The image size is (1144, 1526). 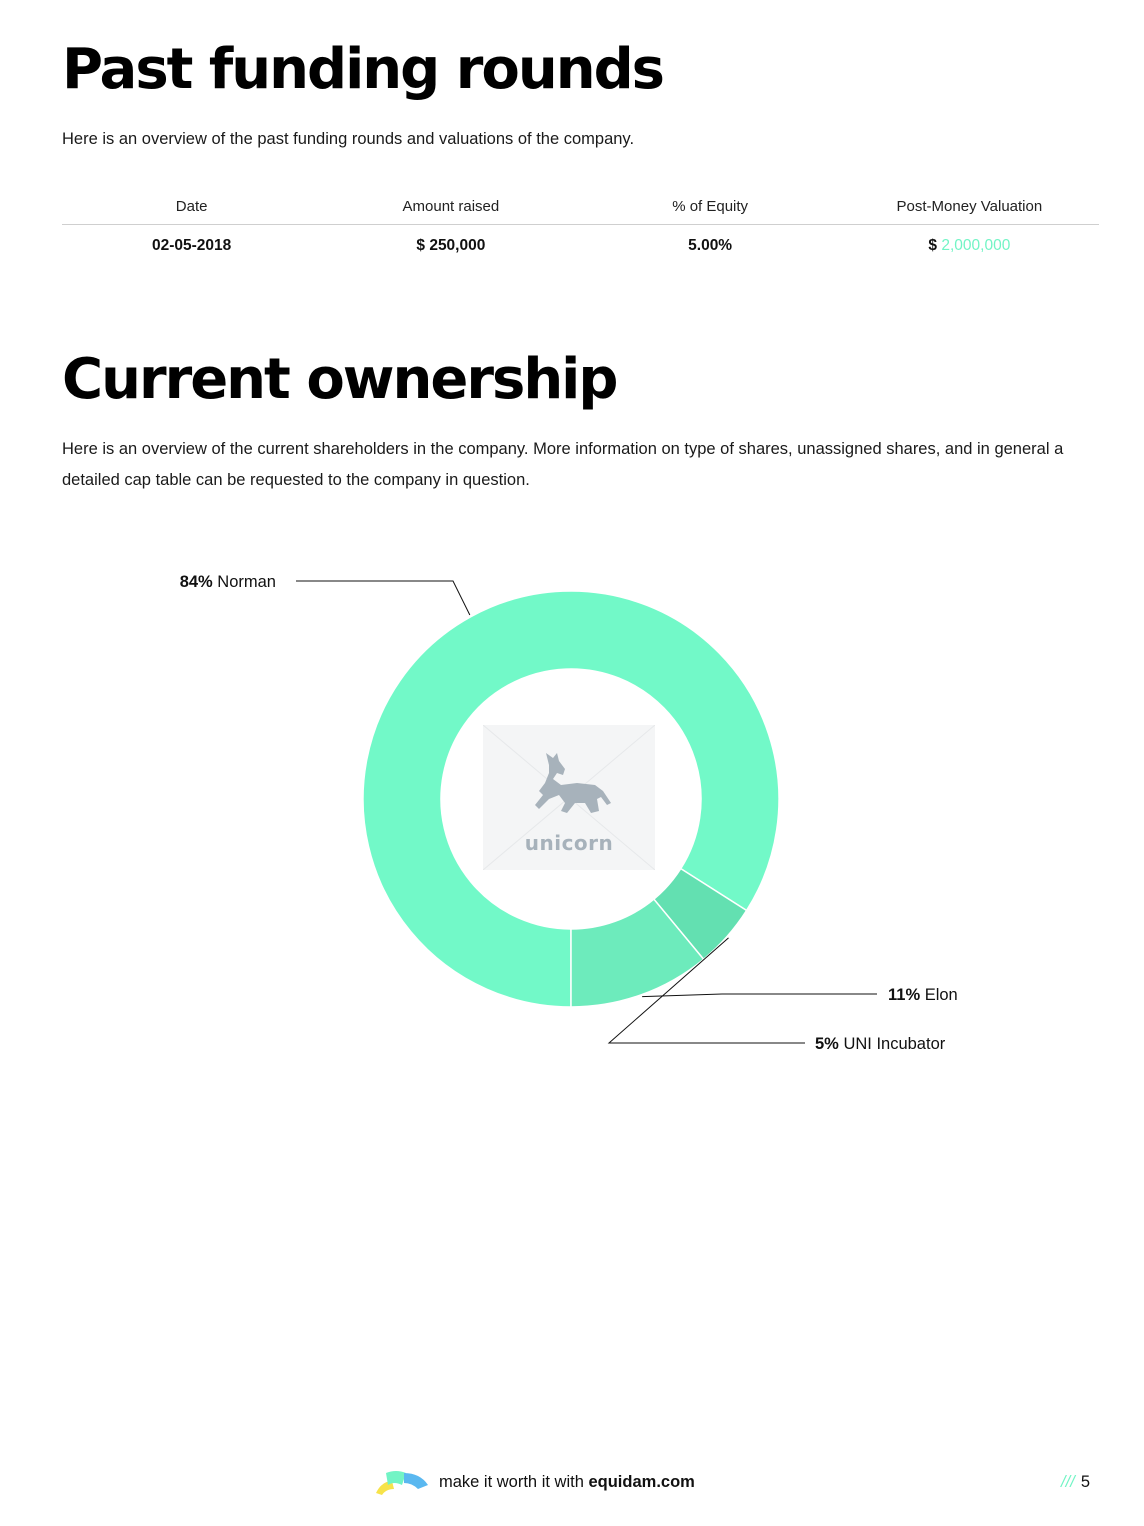 I want to click on valuation-currency: $, so click(x=933, y=245).